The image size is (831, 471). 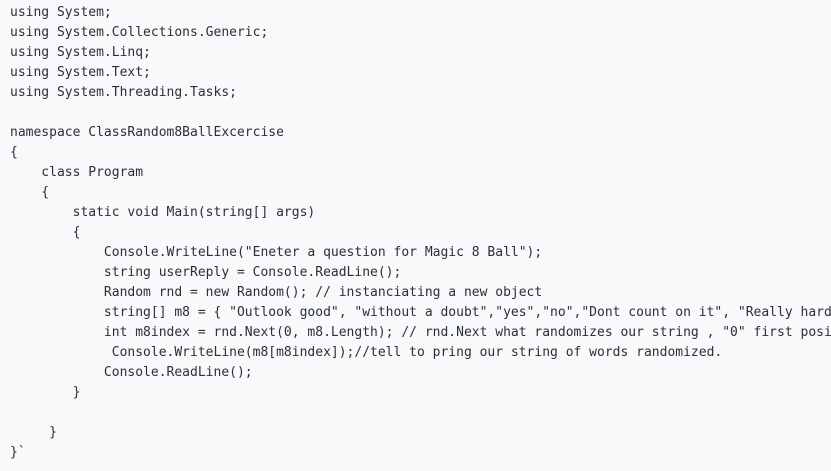 What do you see at coordinates (123, 92) in the screenshot?
I see `code-line: using System.Threading.Tasks;` at bounding box center [123, 92].